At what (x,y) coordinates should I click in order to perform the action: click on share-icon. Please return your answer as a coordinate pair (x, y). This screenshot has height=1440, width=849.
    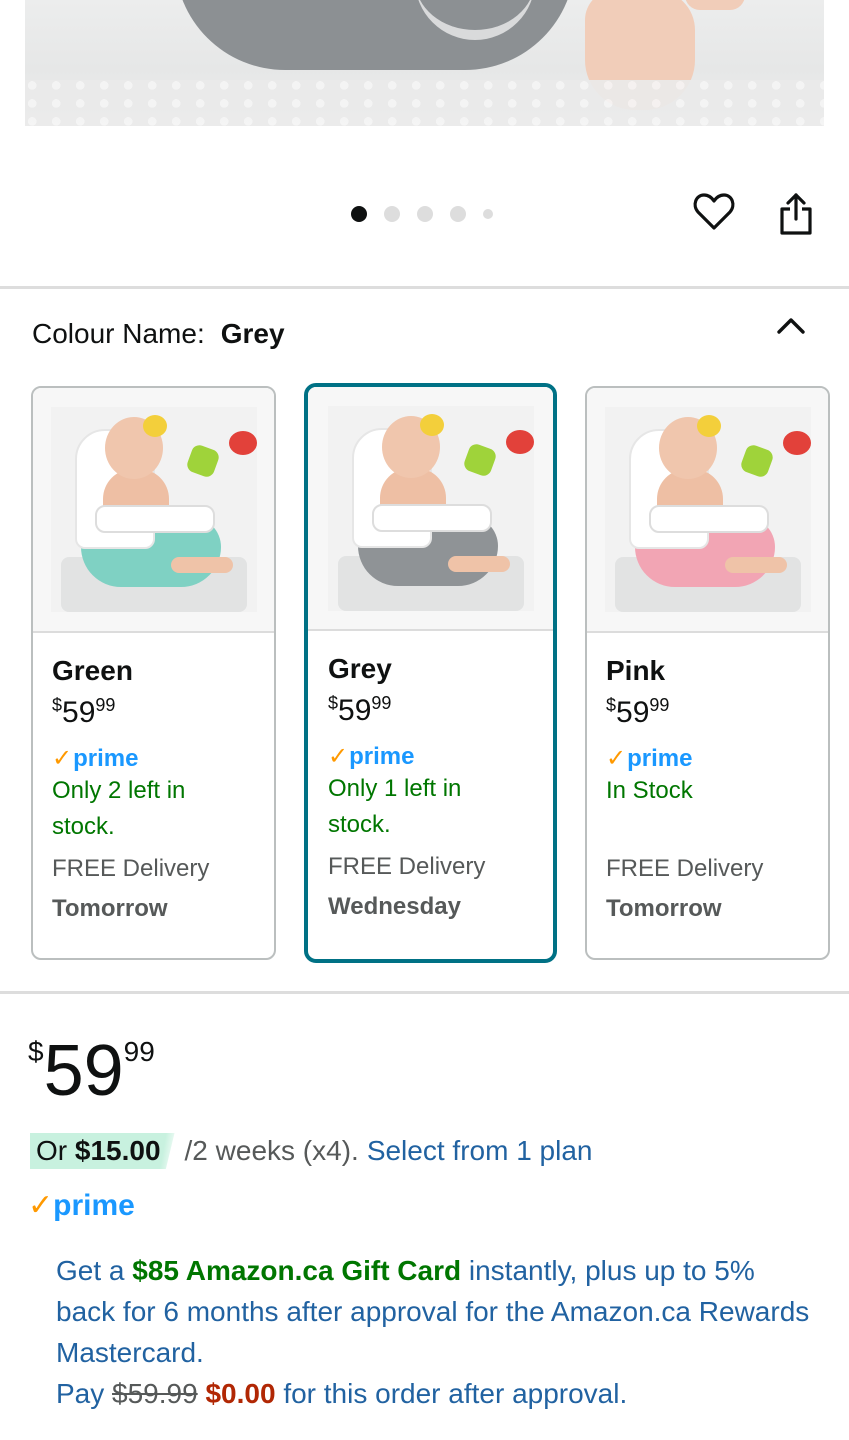
    Looking at the image, I should click on (796, 214).